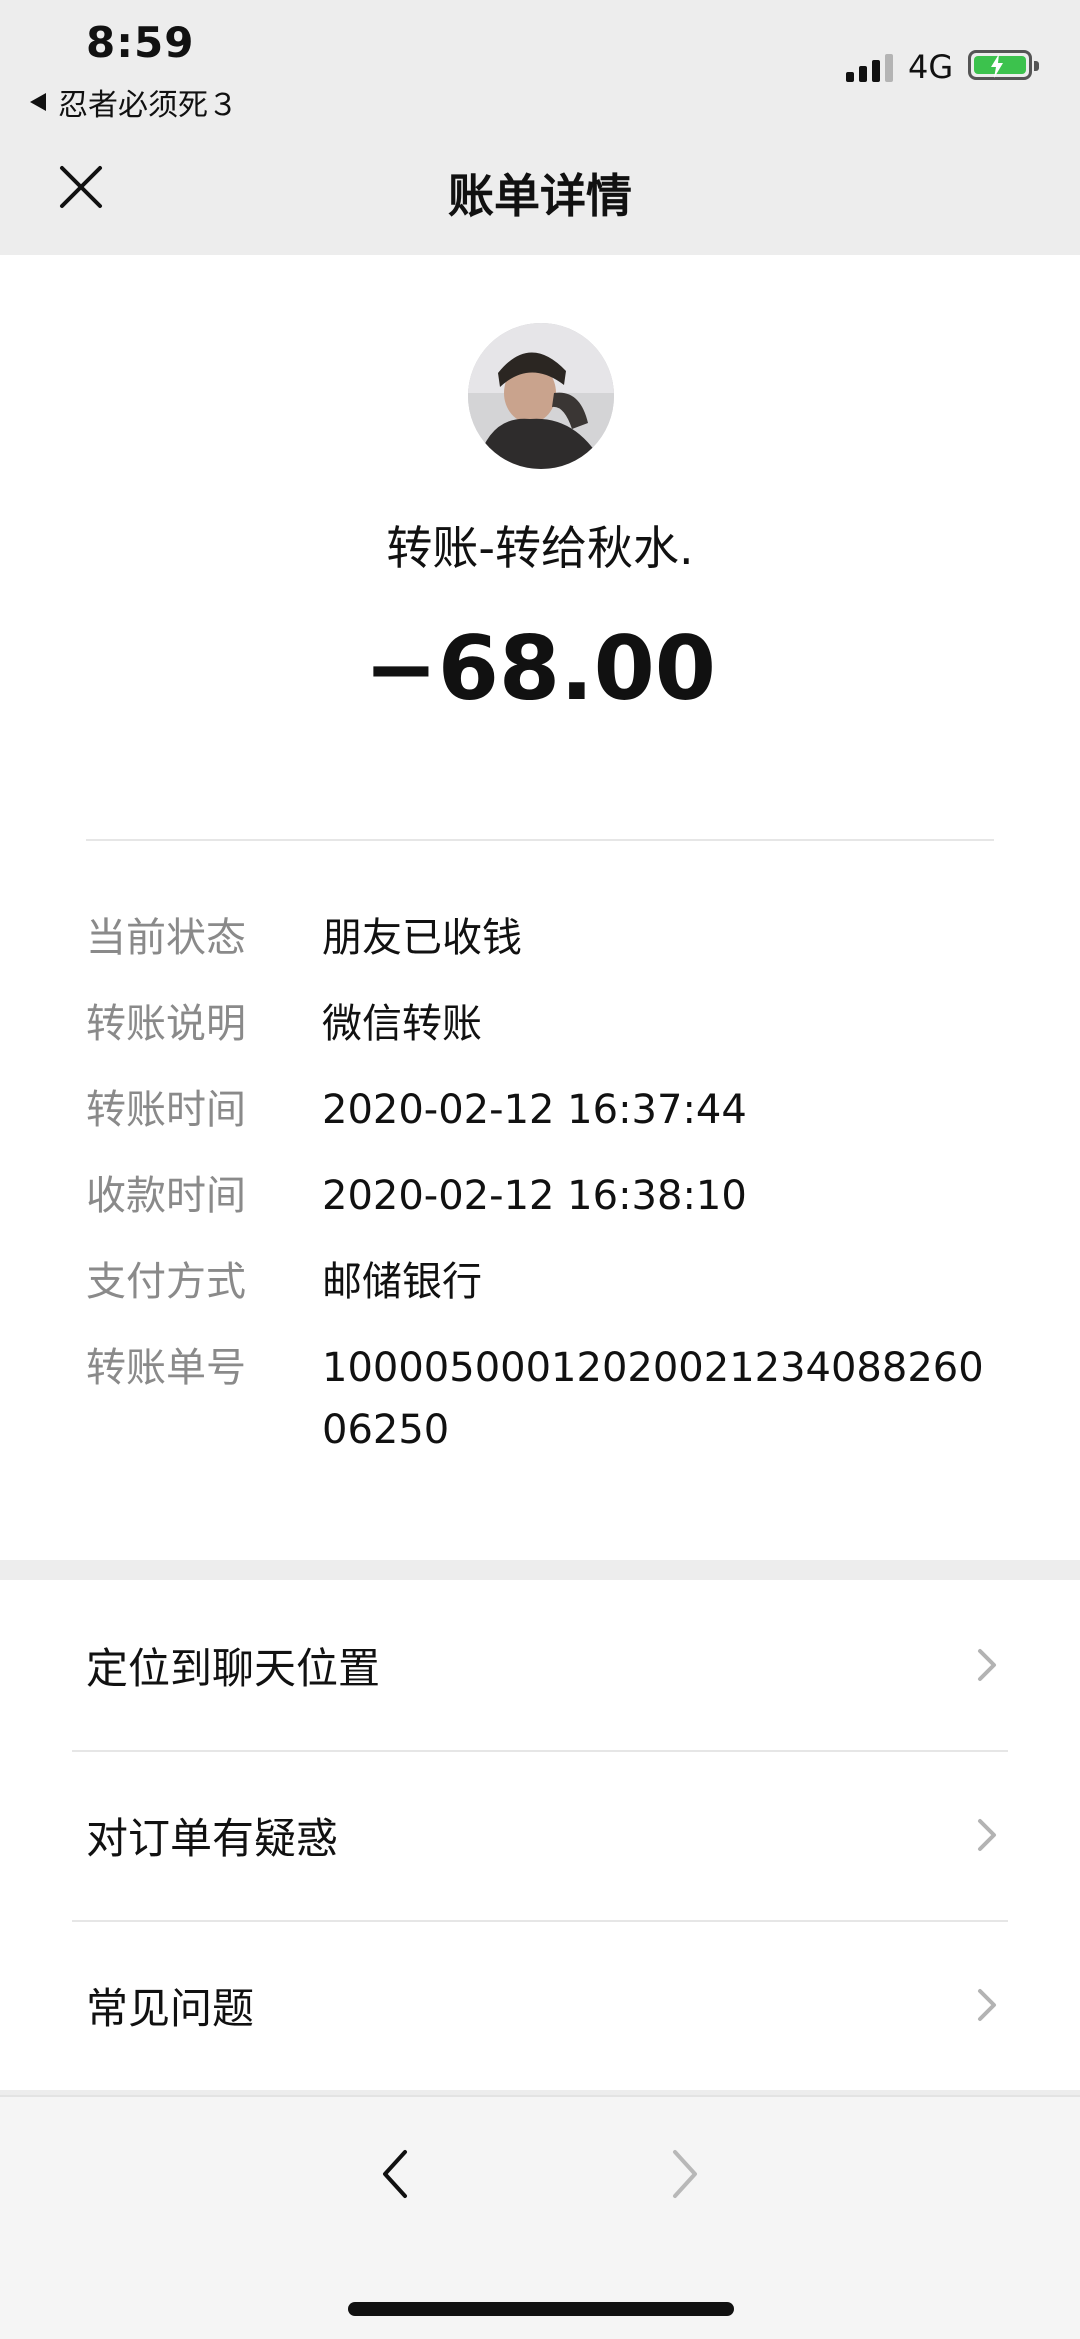 The height and width of the screenshot is (2339, 1080). Describe the element at coordinates (140, 42) in the screenshot. I see `clock: 8:59` at that location.